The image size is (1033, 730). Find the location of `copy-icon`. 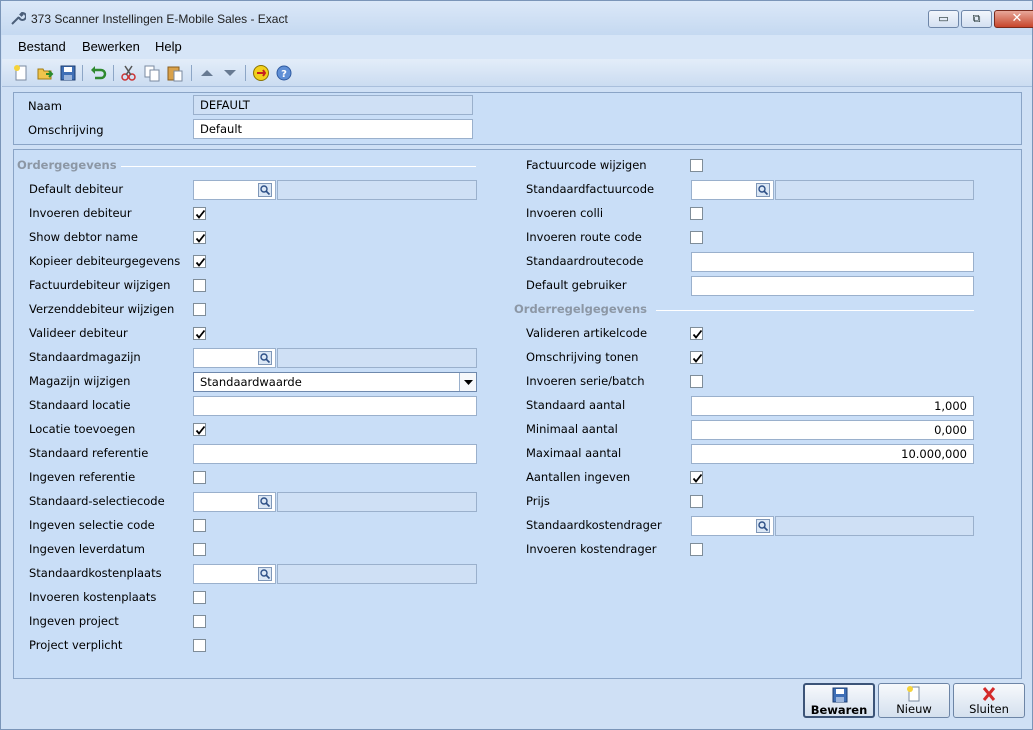

copy-icon is located at coordinates (152, 73).